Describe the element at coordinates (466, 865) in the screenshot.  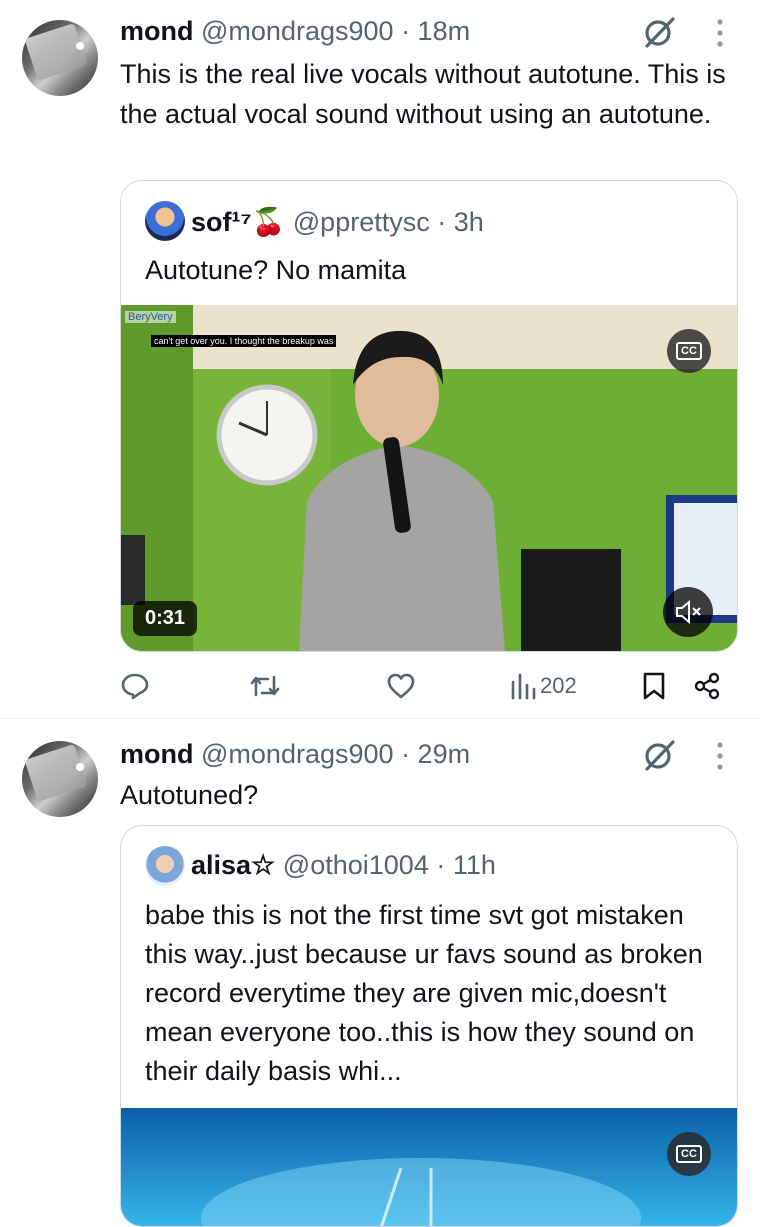
I see `quoted-timestamp: · 11h` at that location.